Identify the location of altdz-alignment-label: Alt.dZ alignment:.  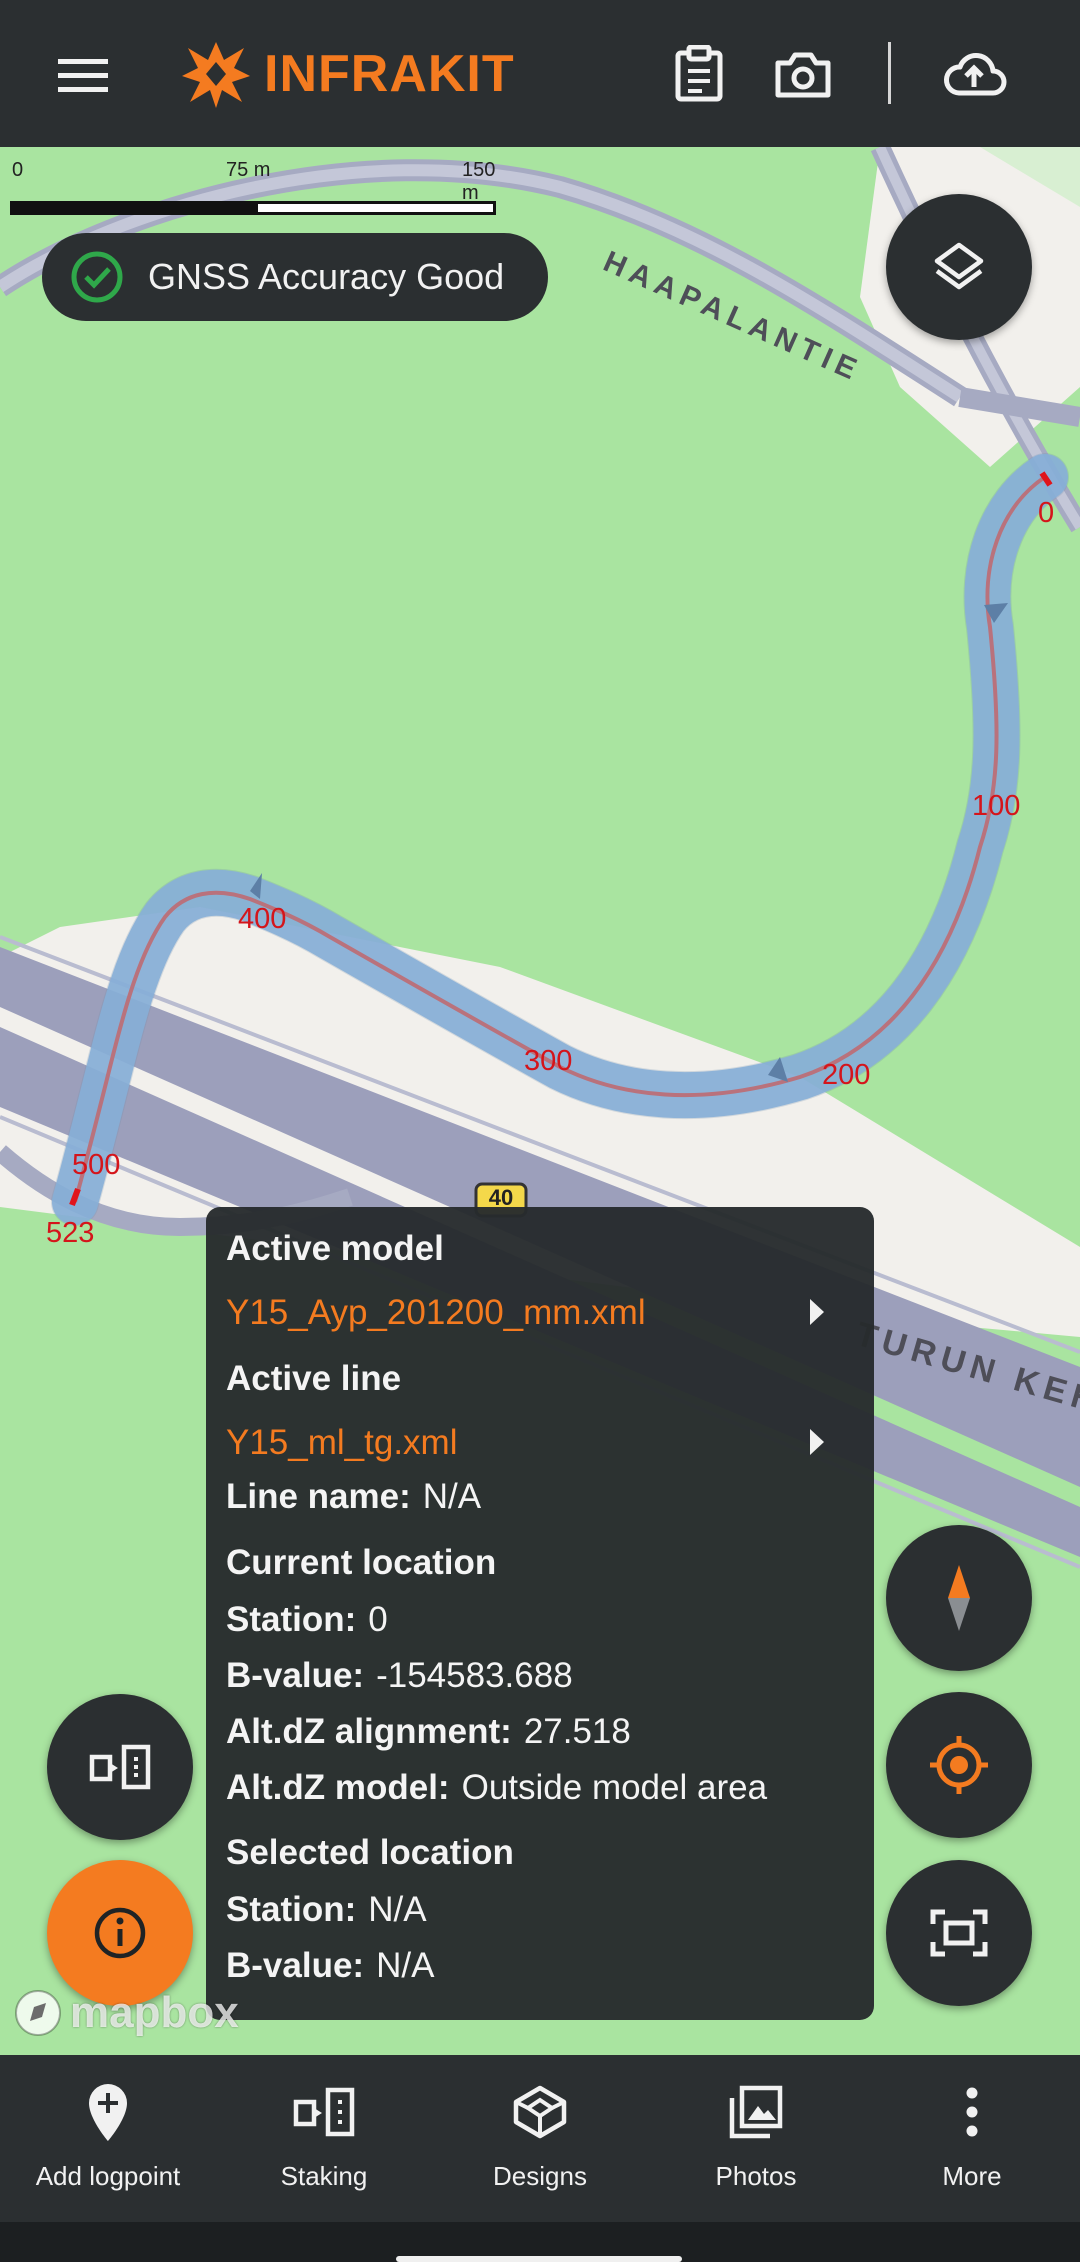
(369, 1731).